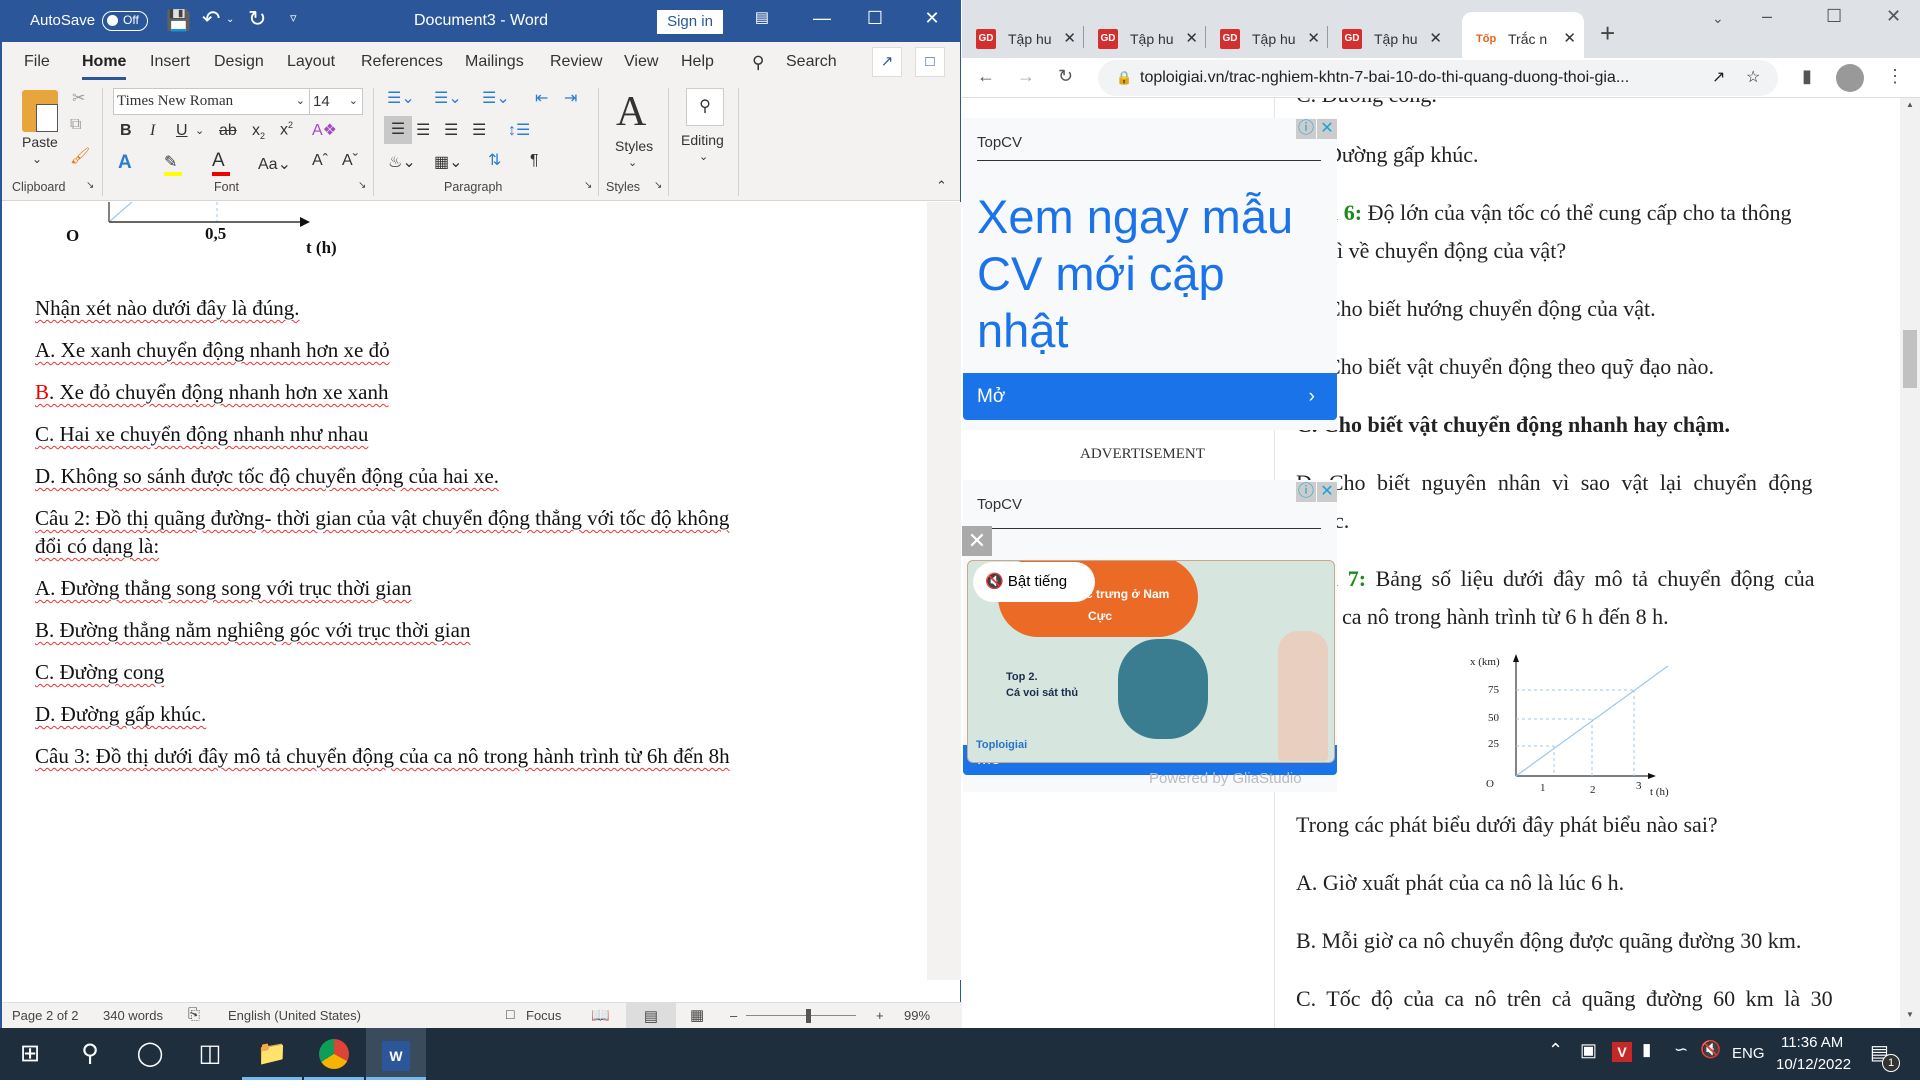 The height and width of the screenshot is (1088, 1920). Describe the element at coordinates (210, 1054) in the screenshot. I see `task-view-icon: ◫` at that location.